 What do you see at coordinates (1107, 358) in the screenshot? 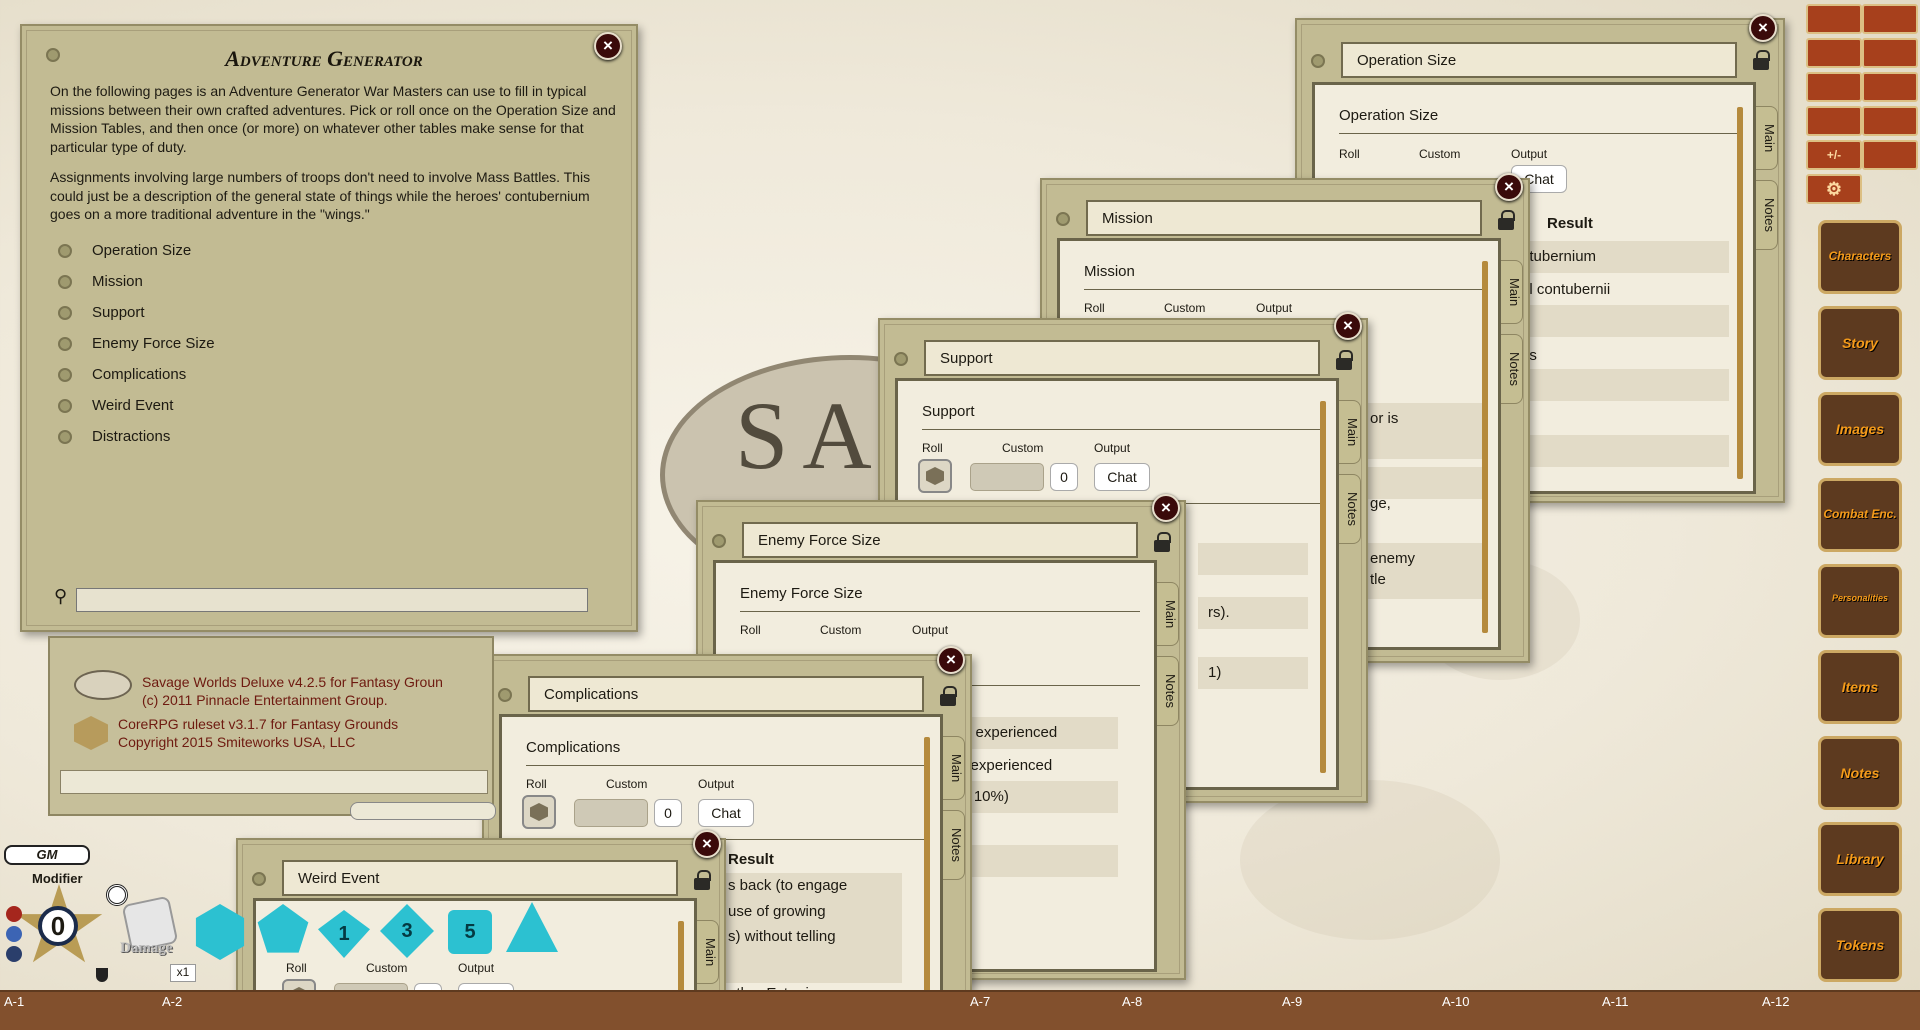
I see `window-titlebar: Support` at bounding box center [1107, 358].